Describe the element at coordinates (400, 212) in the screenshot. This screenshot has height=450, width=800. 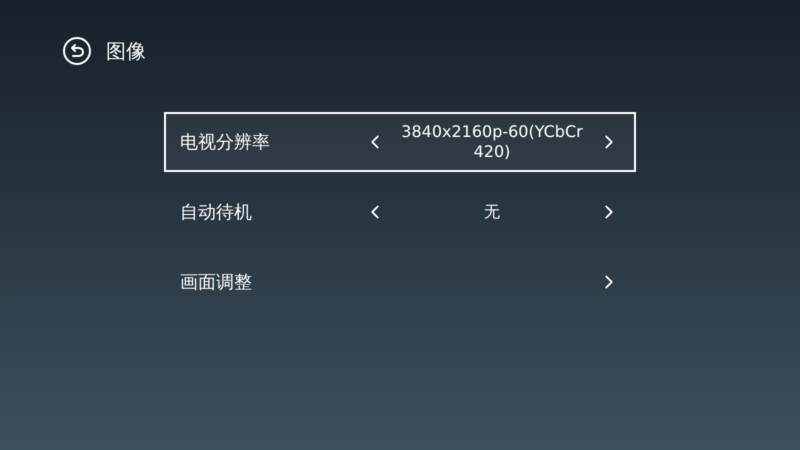
I see `setting-row: 自动待机 无` at that location.